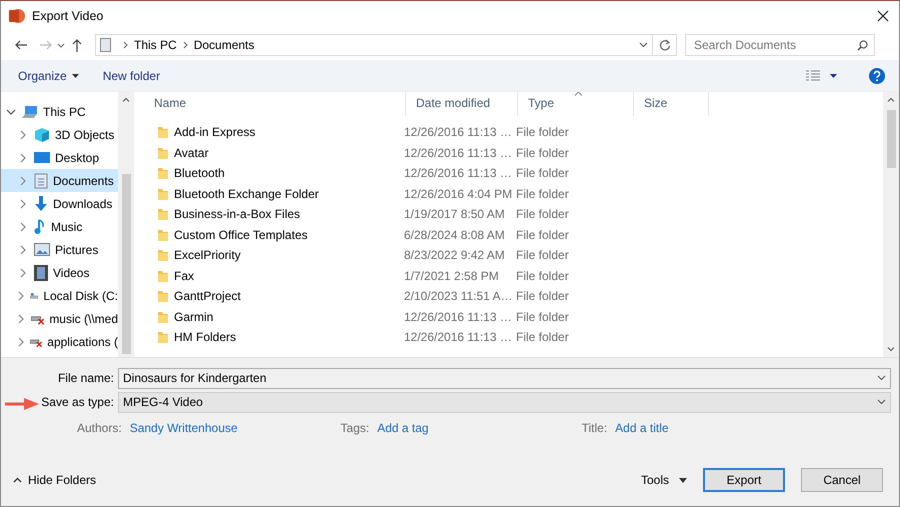  Describe the element at coordinates (17, 16) in the screenshot. I see `app-logo-icon` at that location.